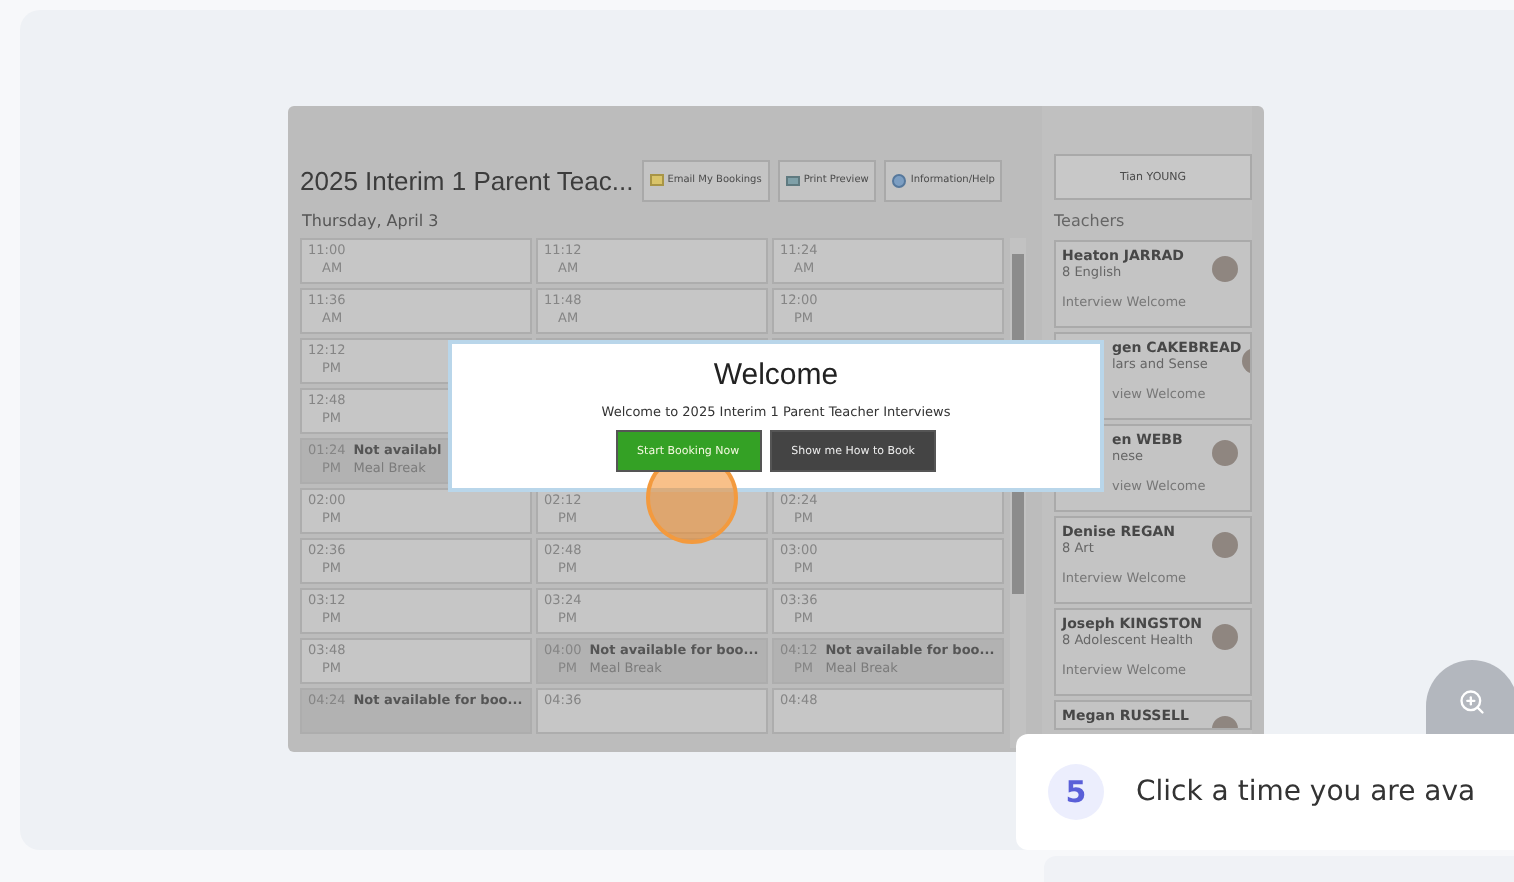 This screenshot has height=882, width=1514. I want to click on teachers-heading: Teachers, so click(1090, 221).